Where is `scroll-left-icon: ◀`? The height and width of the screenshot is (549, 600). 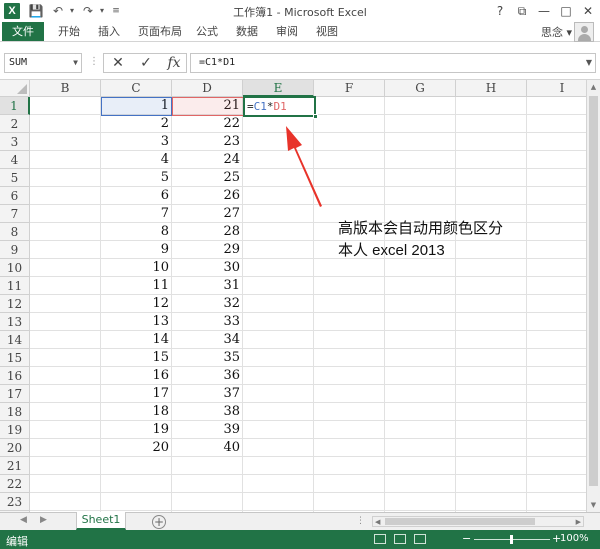
scroll-left-icon: ◀ is located at coordinates (377, 522).